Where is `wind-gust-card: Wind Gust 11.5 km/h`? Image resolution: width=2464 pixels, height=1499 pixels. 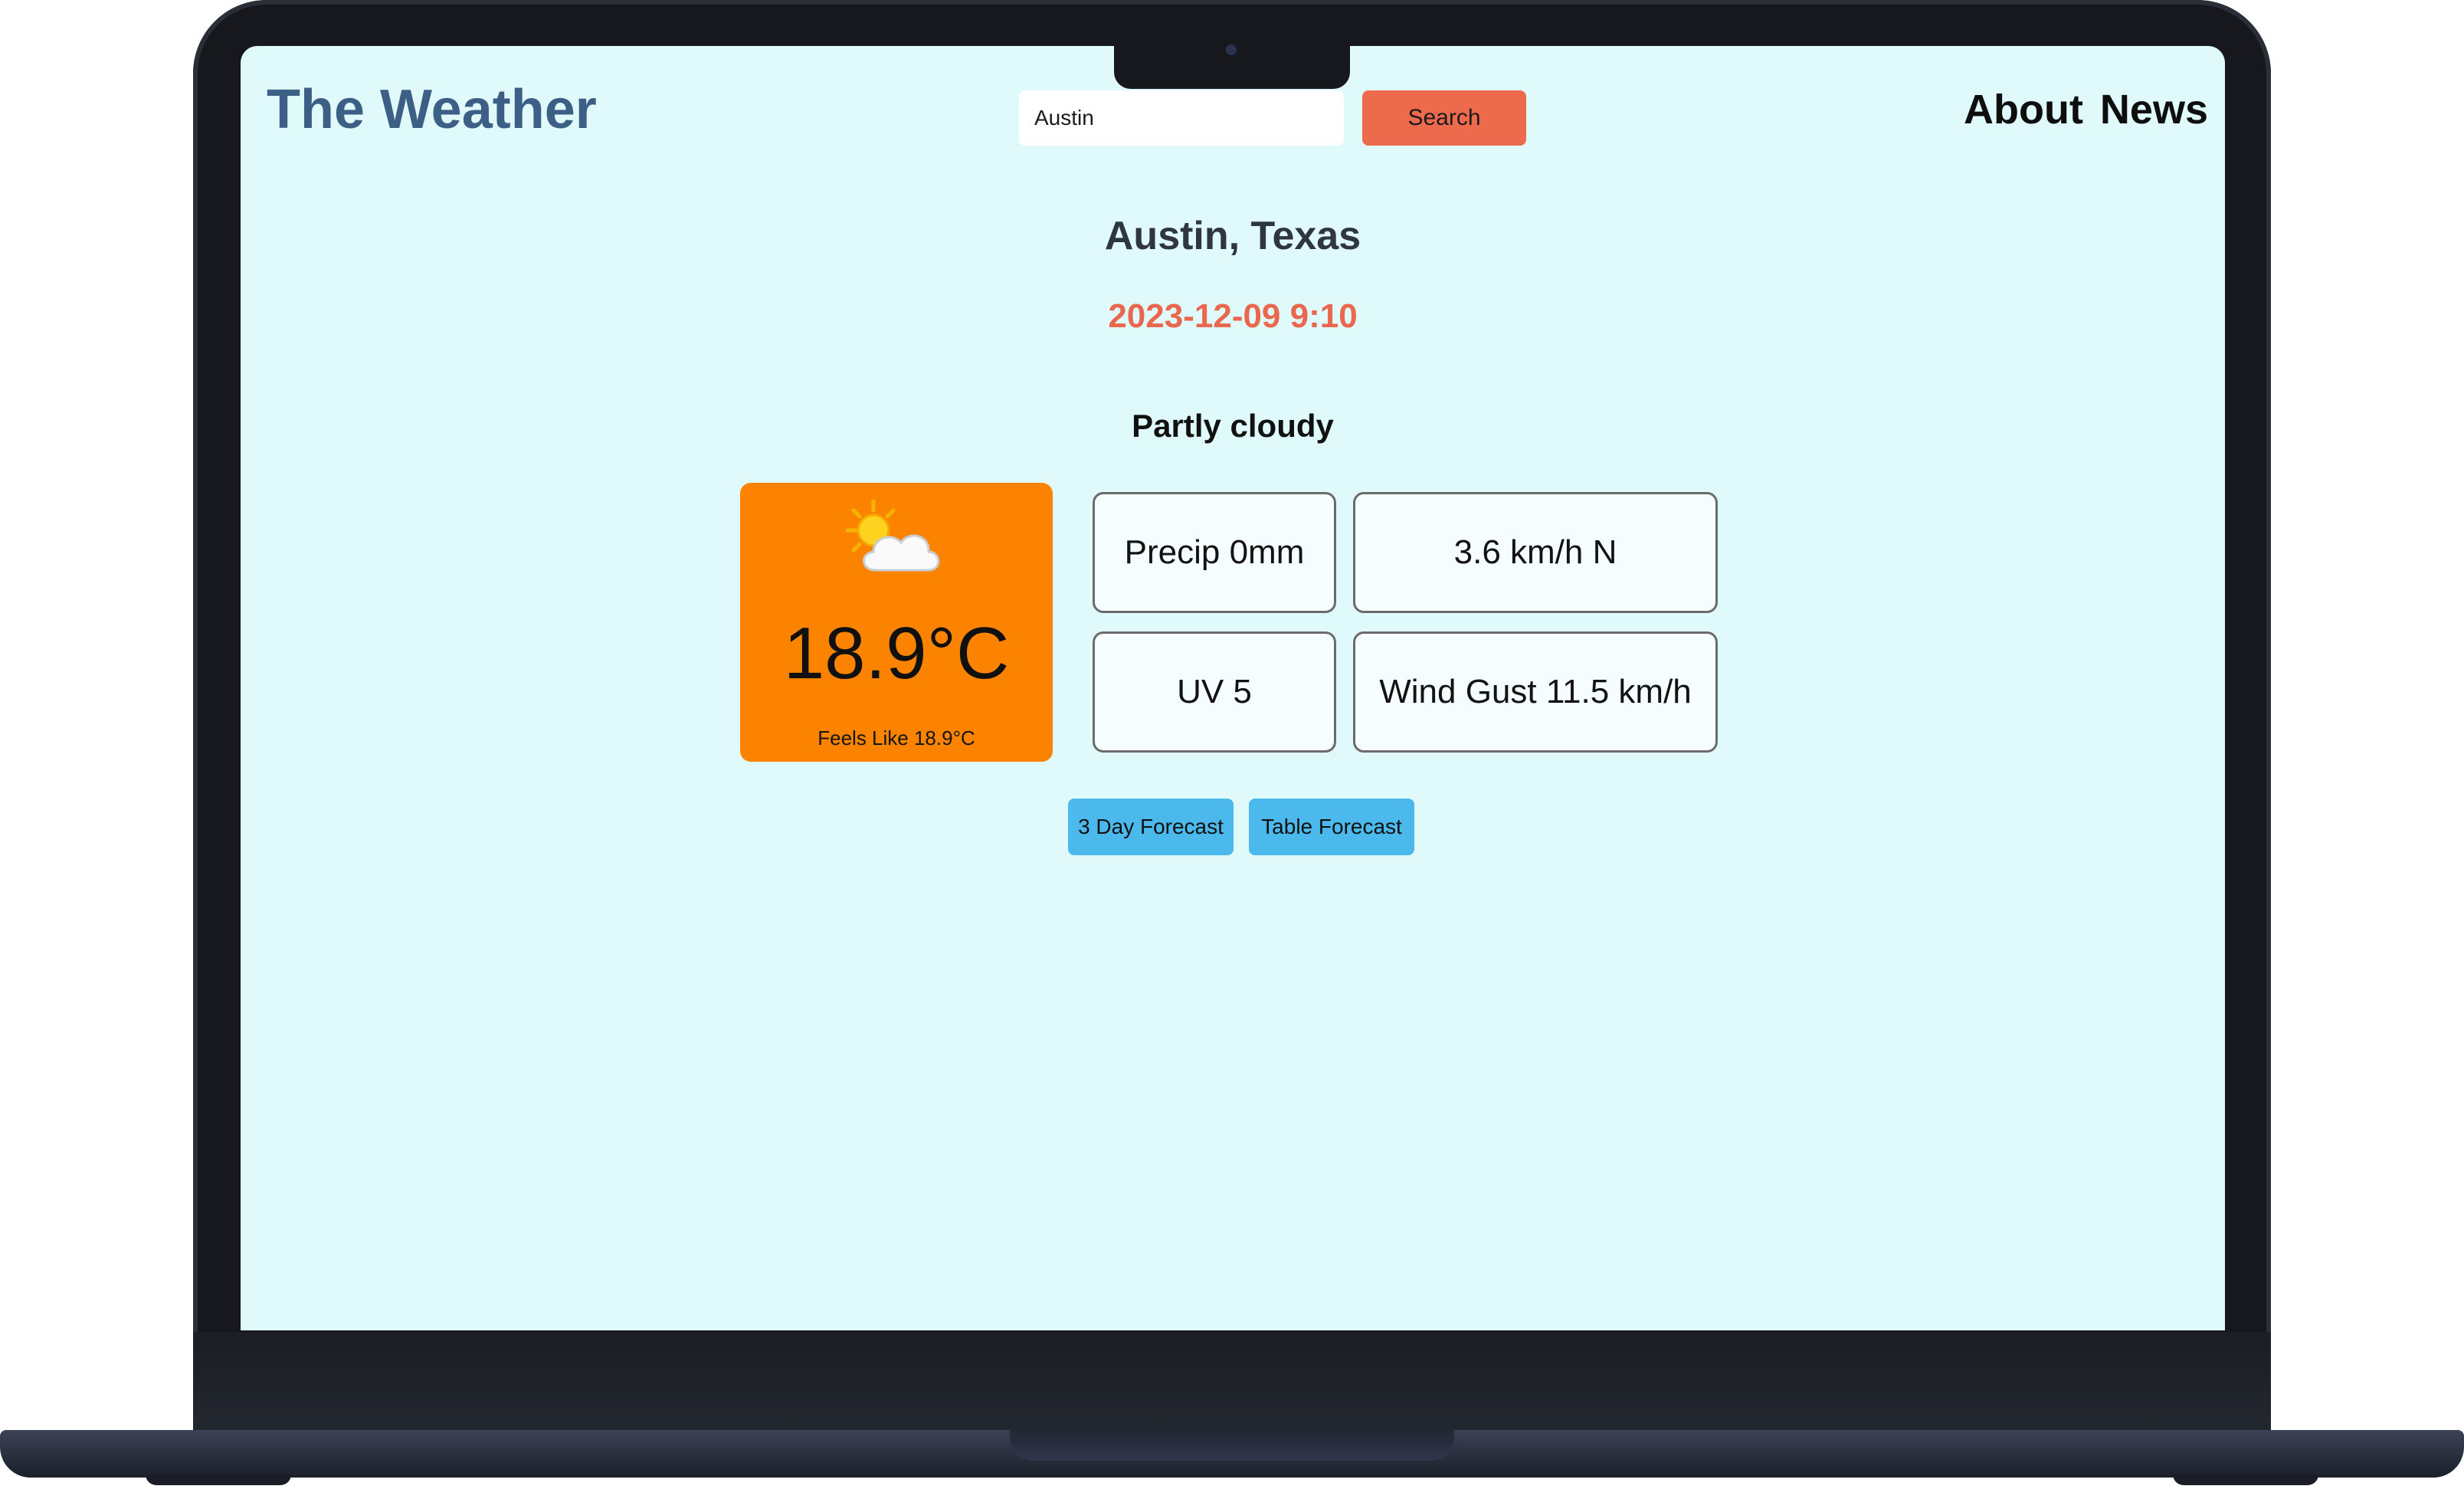 wind-gust-card: Wind Gust 11.5 km/h is located at coordinates (1535, 692).